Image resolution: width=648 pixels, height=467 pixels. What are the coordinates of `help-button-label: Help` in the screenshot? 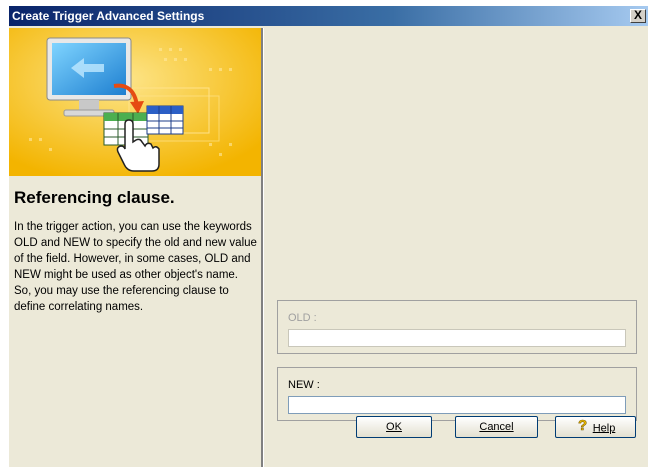 It's located at (604, 428).